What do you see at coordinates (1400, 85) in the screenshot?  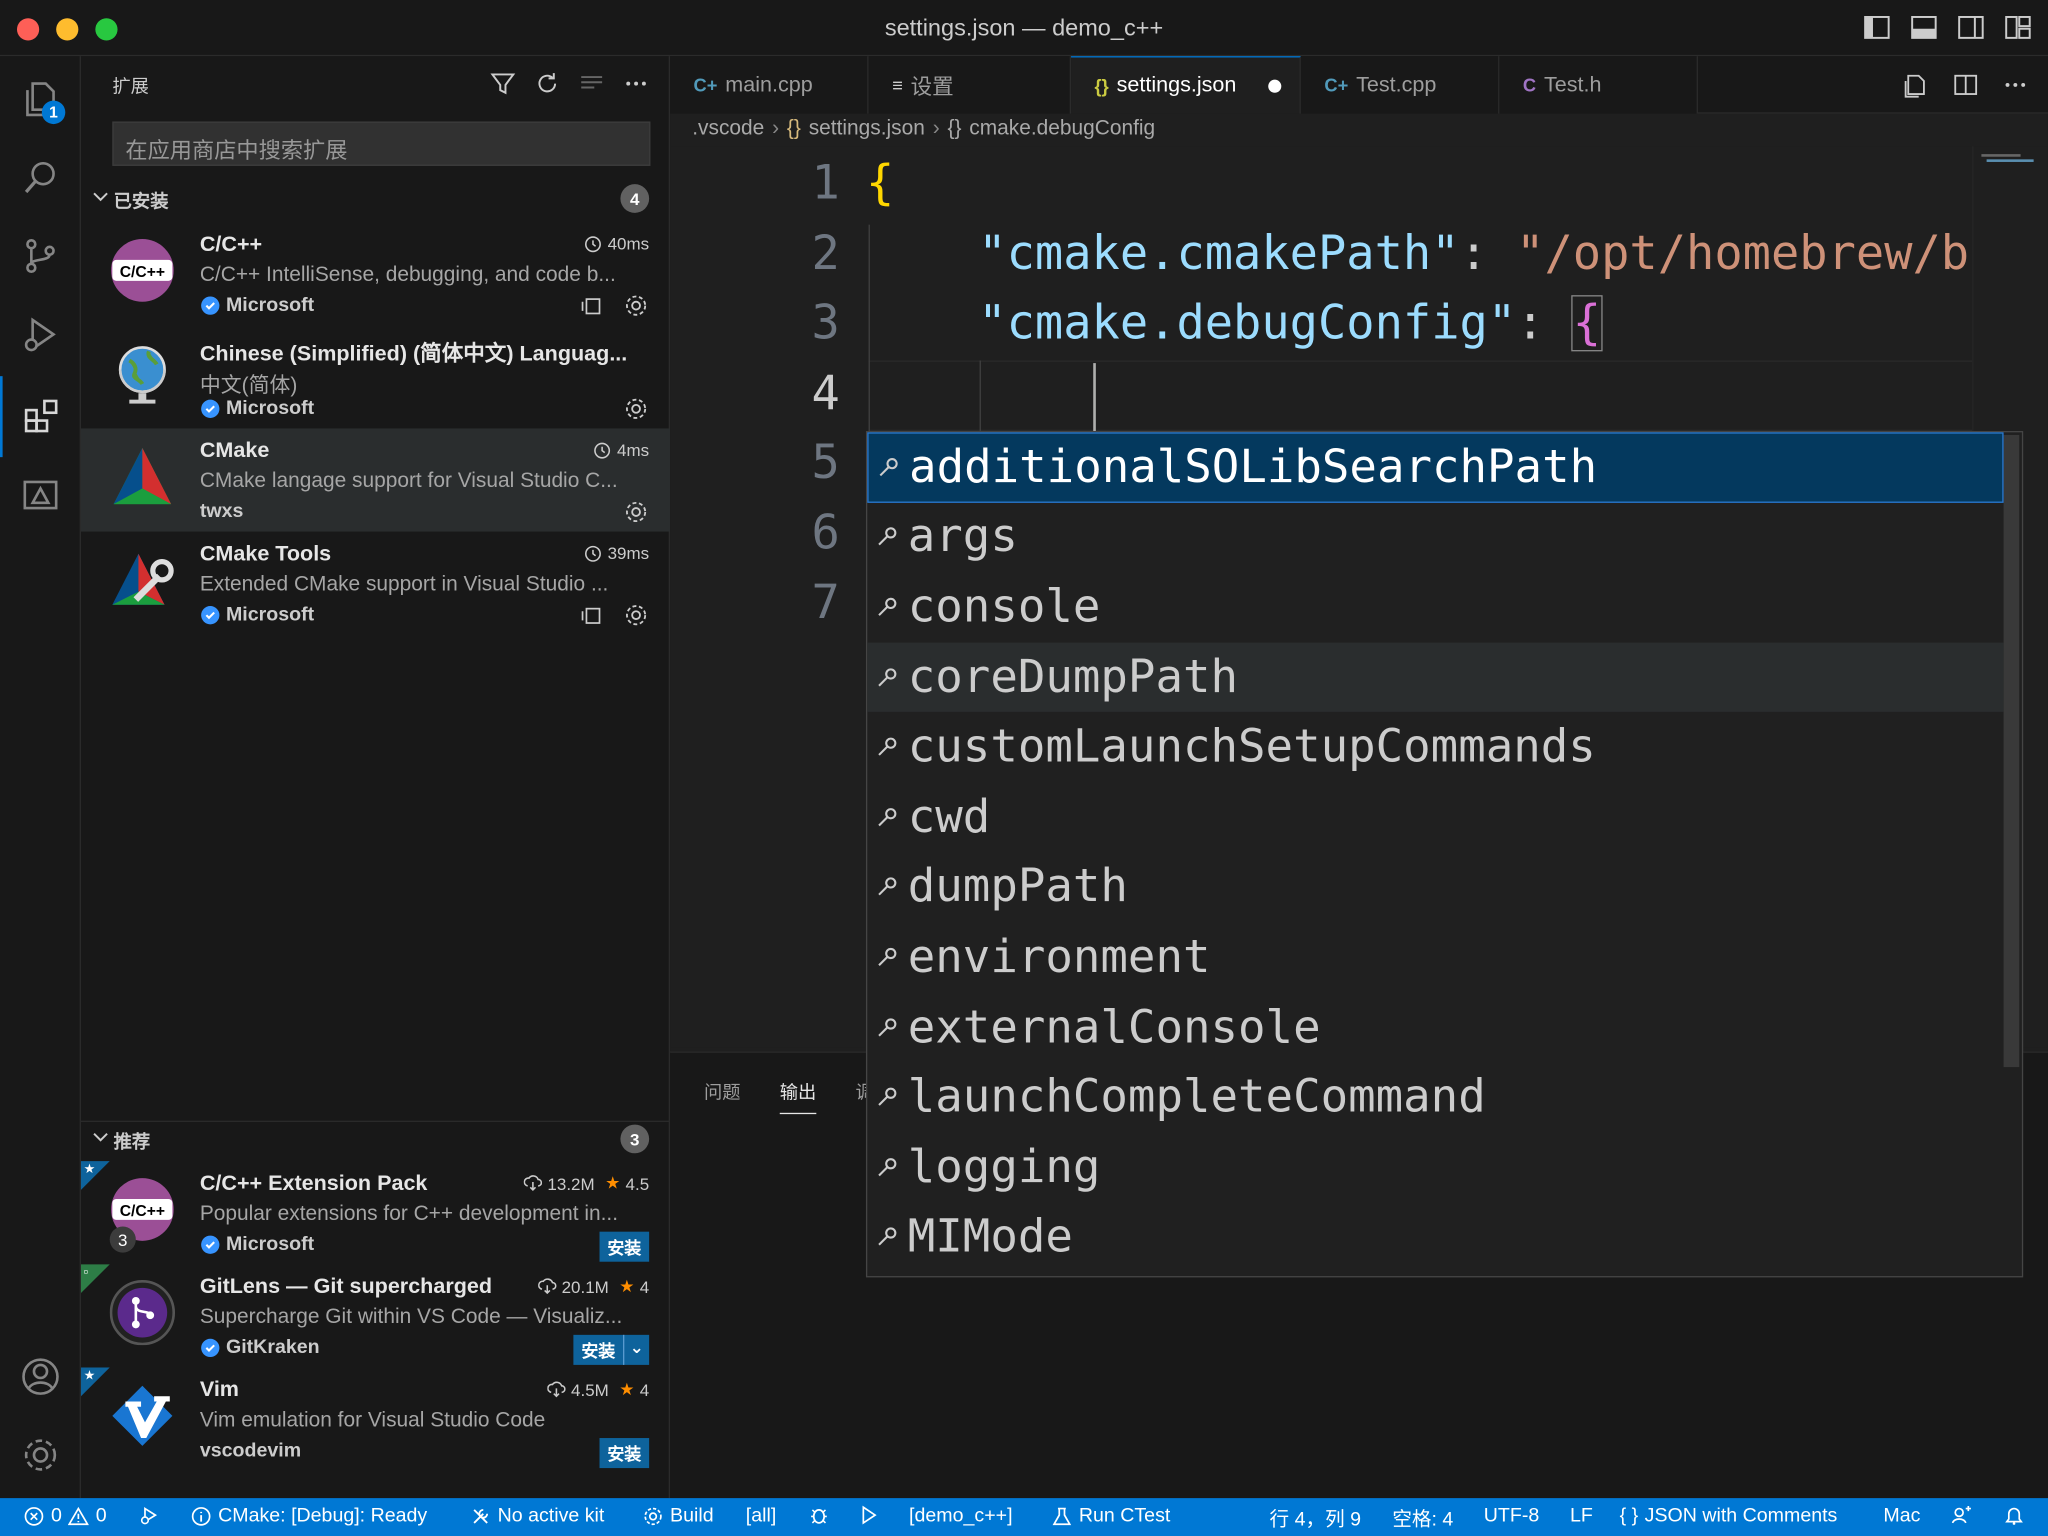 I see `tab-test-cpp: C+ Test.cpp` at bounding box center [1400, 85].